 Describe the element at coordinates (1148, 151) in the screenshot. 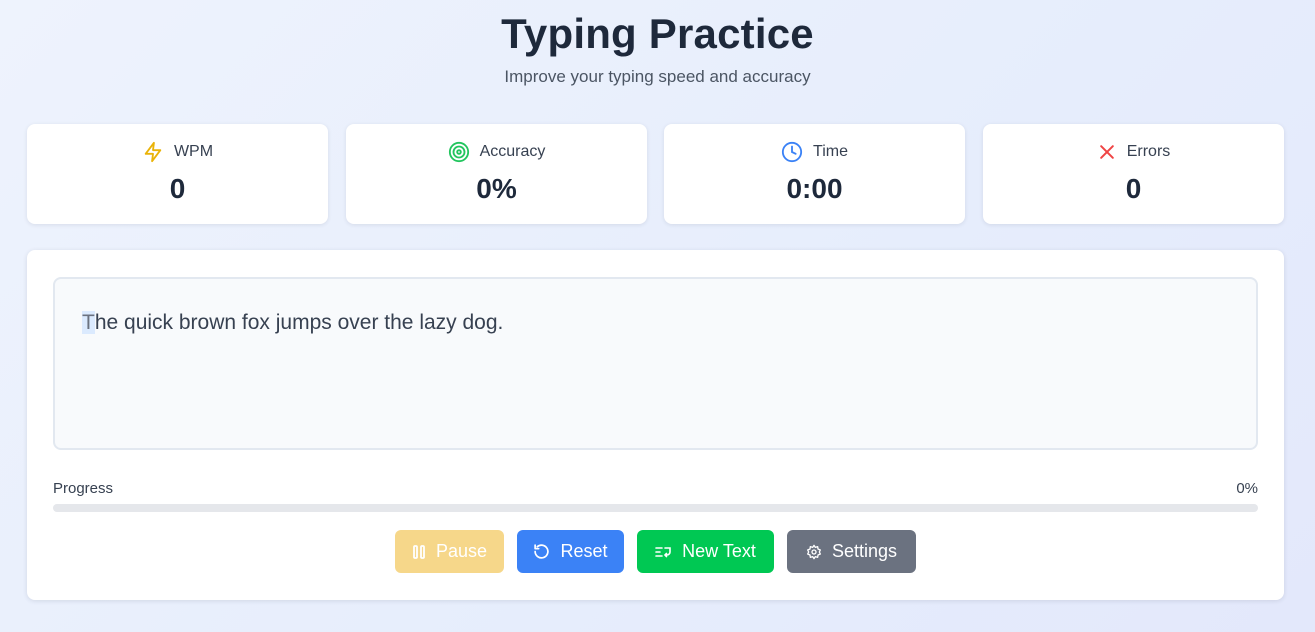

I see `stat-label-errors: Errors` at that location.